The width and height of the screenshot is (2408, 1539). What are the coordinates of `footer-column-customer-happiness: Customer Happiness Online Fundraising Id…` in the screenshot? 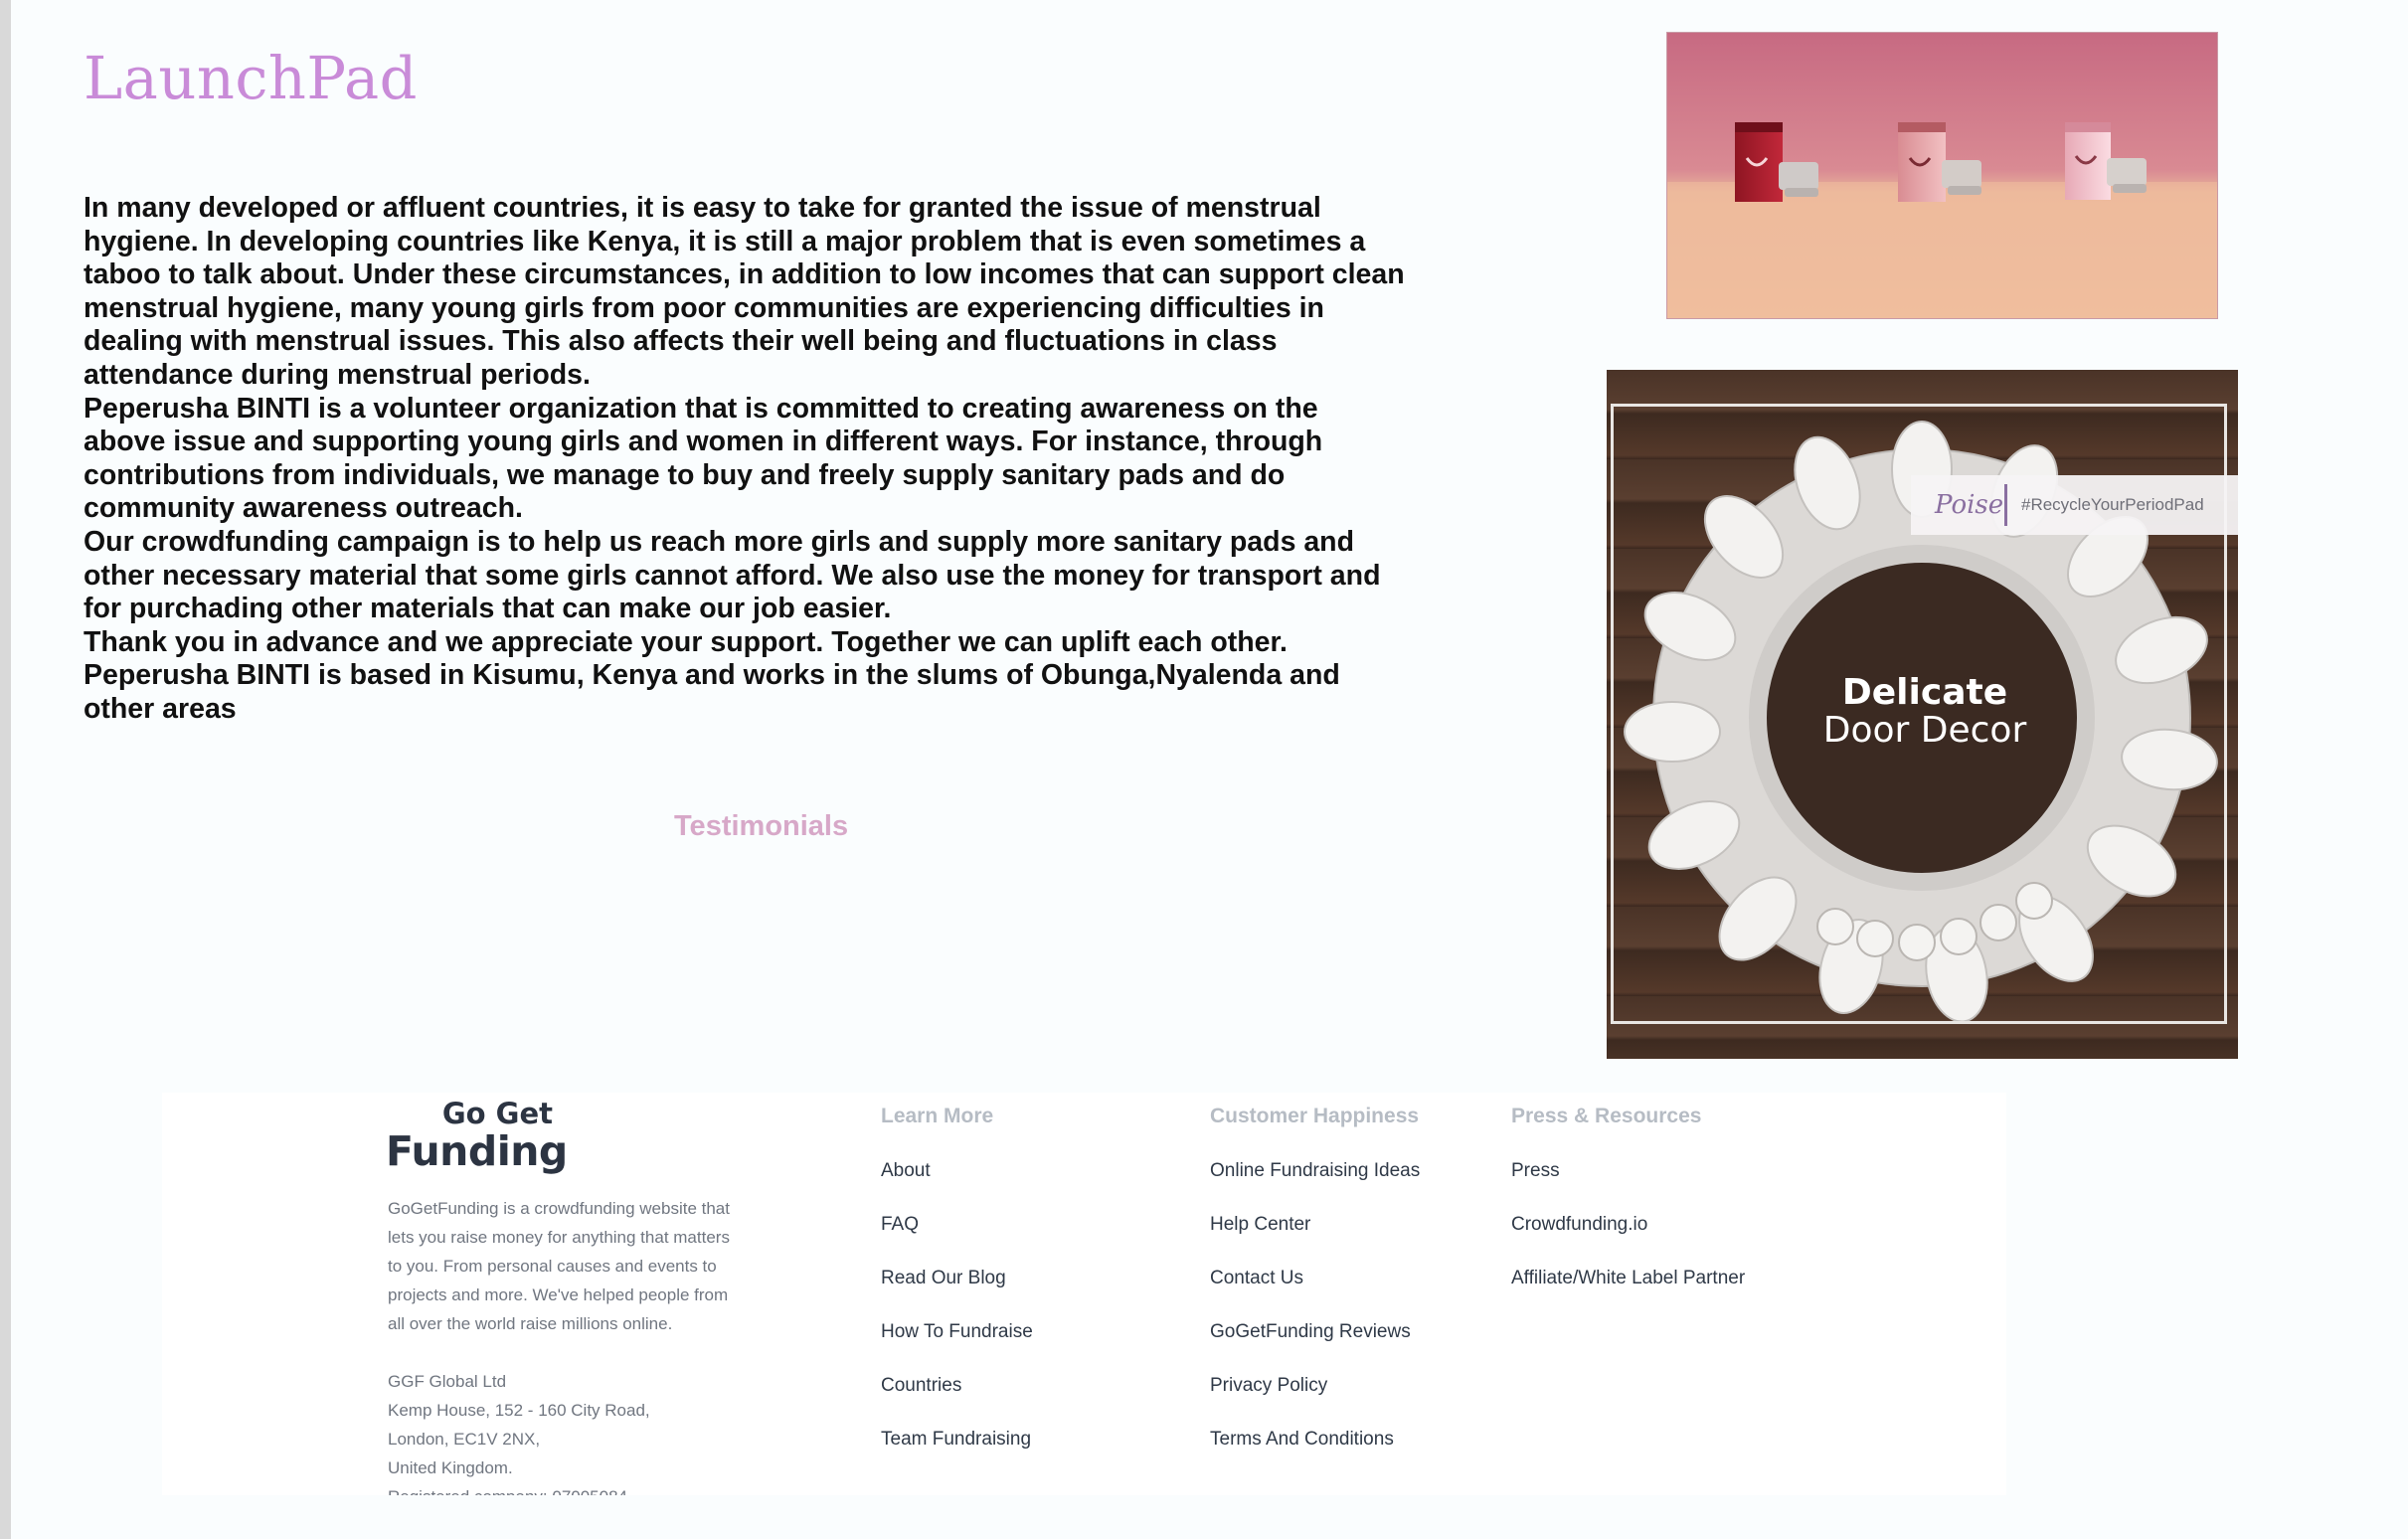 It's located at (1315, 1293).